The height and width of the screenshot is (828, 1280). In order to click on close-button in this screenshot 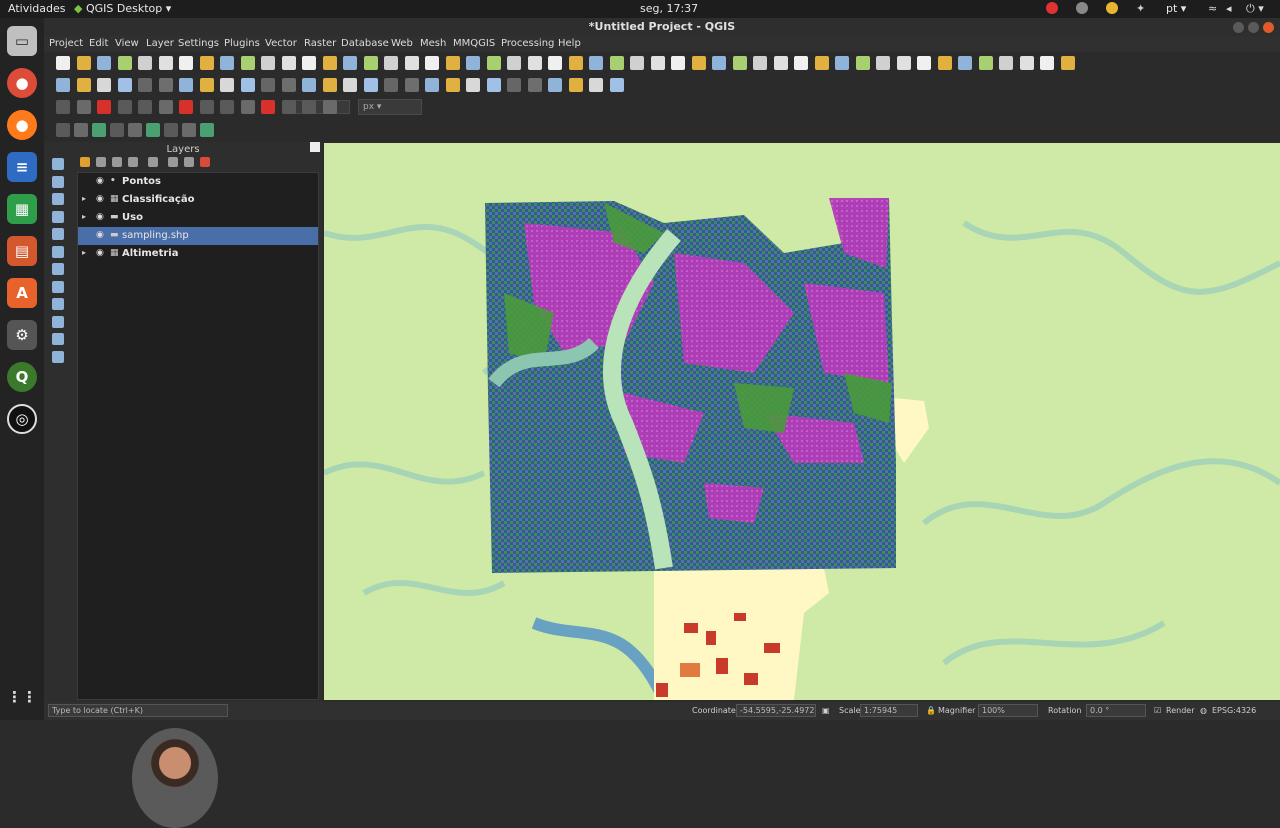, I will do `click(1268, 27)`.